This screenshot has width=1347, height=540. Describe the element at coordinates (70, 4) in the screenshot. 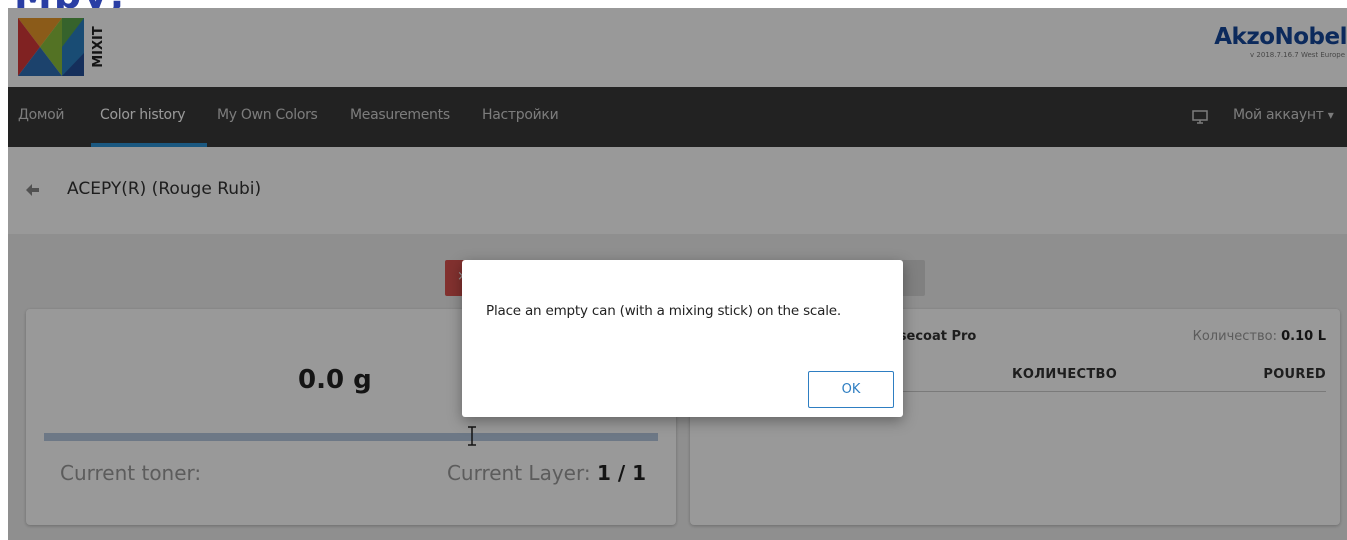

I see `top-strip-text: Мру,` at that location.